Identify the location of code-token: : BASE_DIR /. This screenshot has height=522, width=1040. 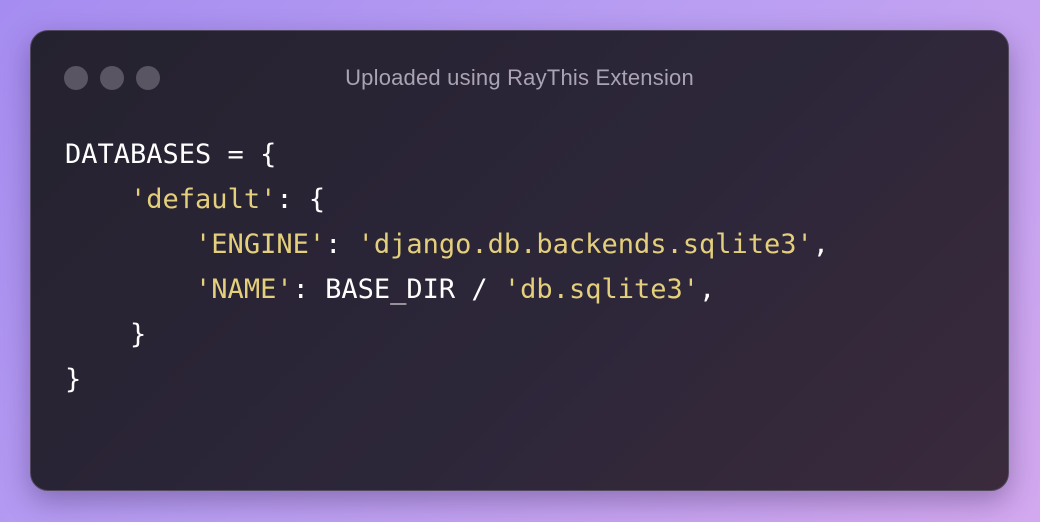
(398, 289).